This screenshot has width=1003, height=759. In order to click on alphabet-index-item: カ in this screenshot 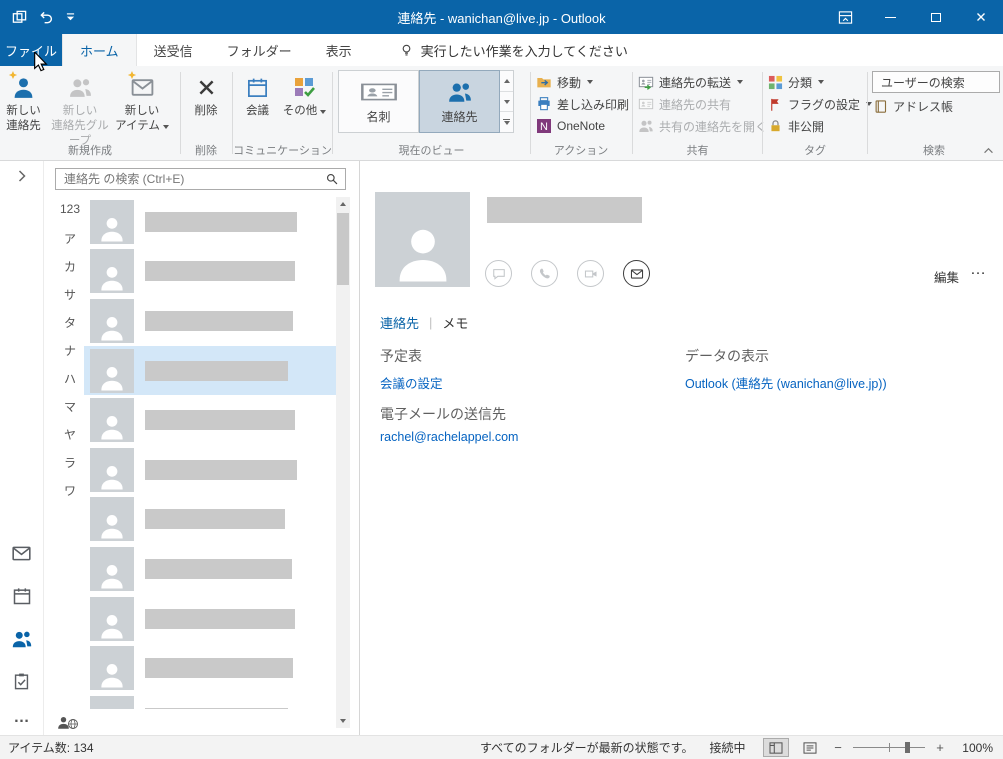, I will do `click(70, 272)`.